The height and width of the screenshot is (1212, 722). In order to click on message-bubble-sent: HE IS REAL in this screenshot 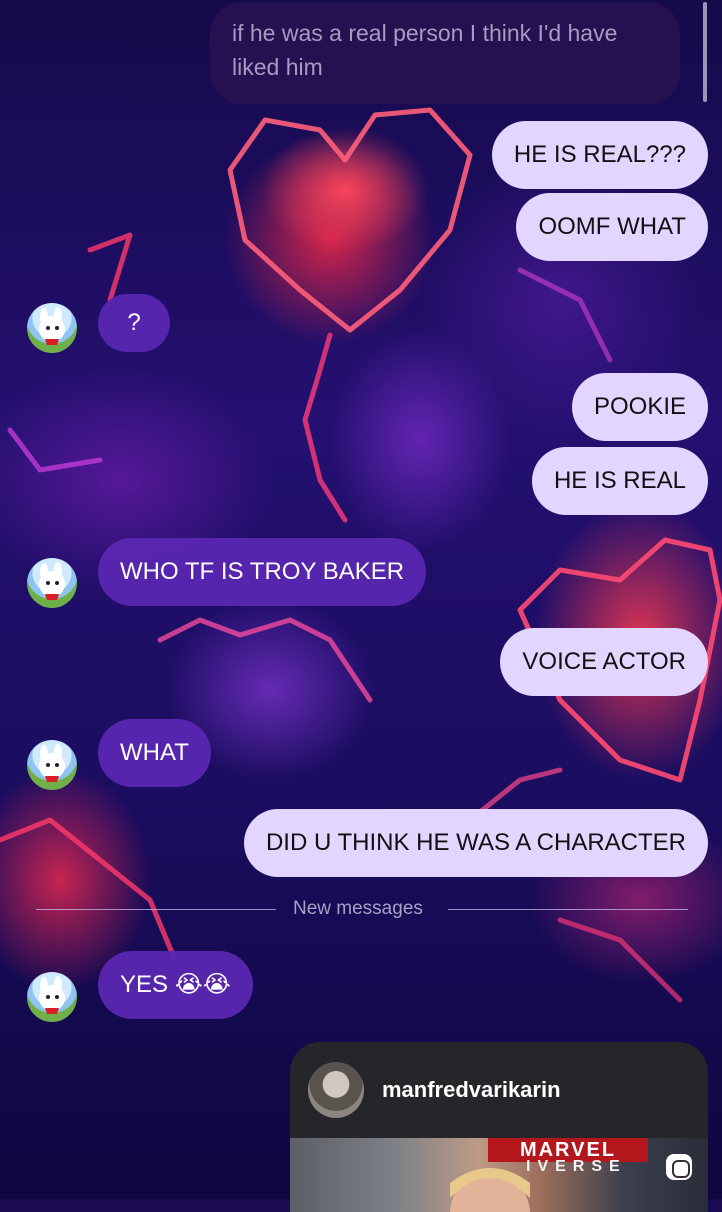, I will do `click(619, 481)`.